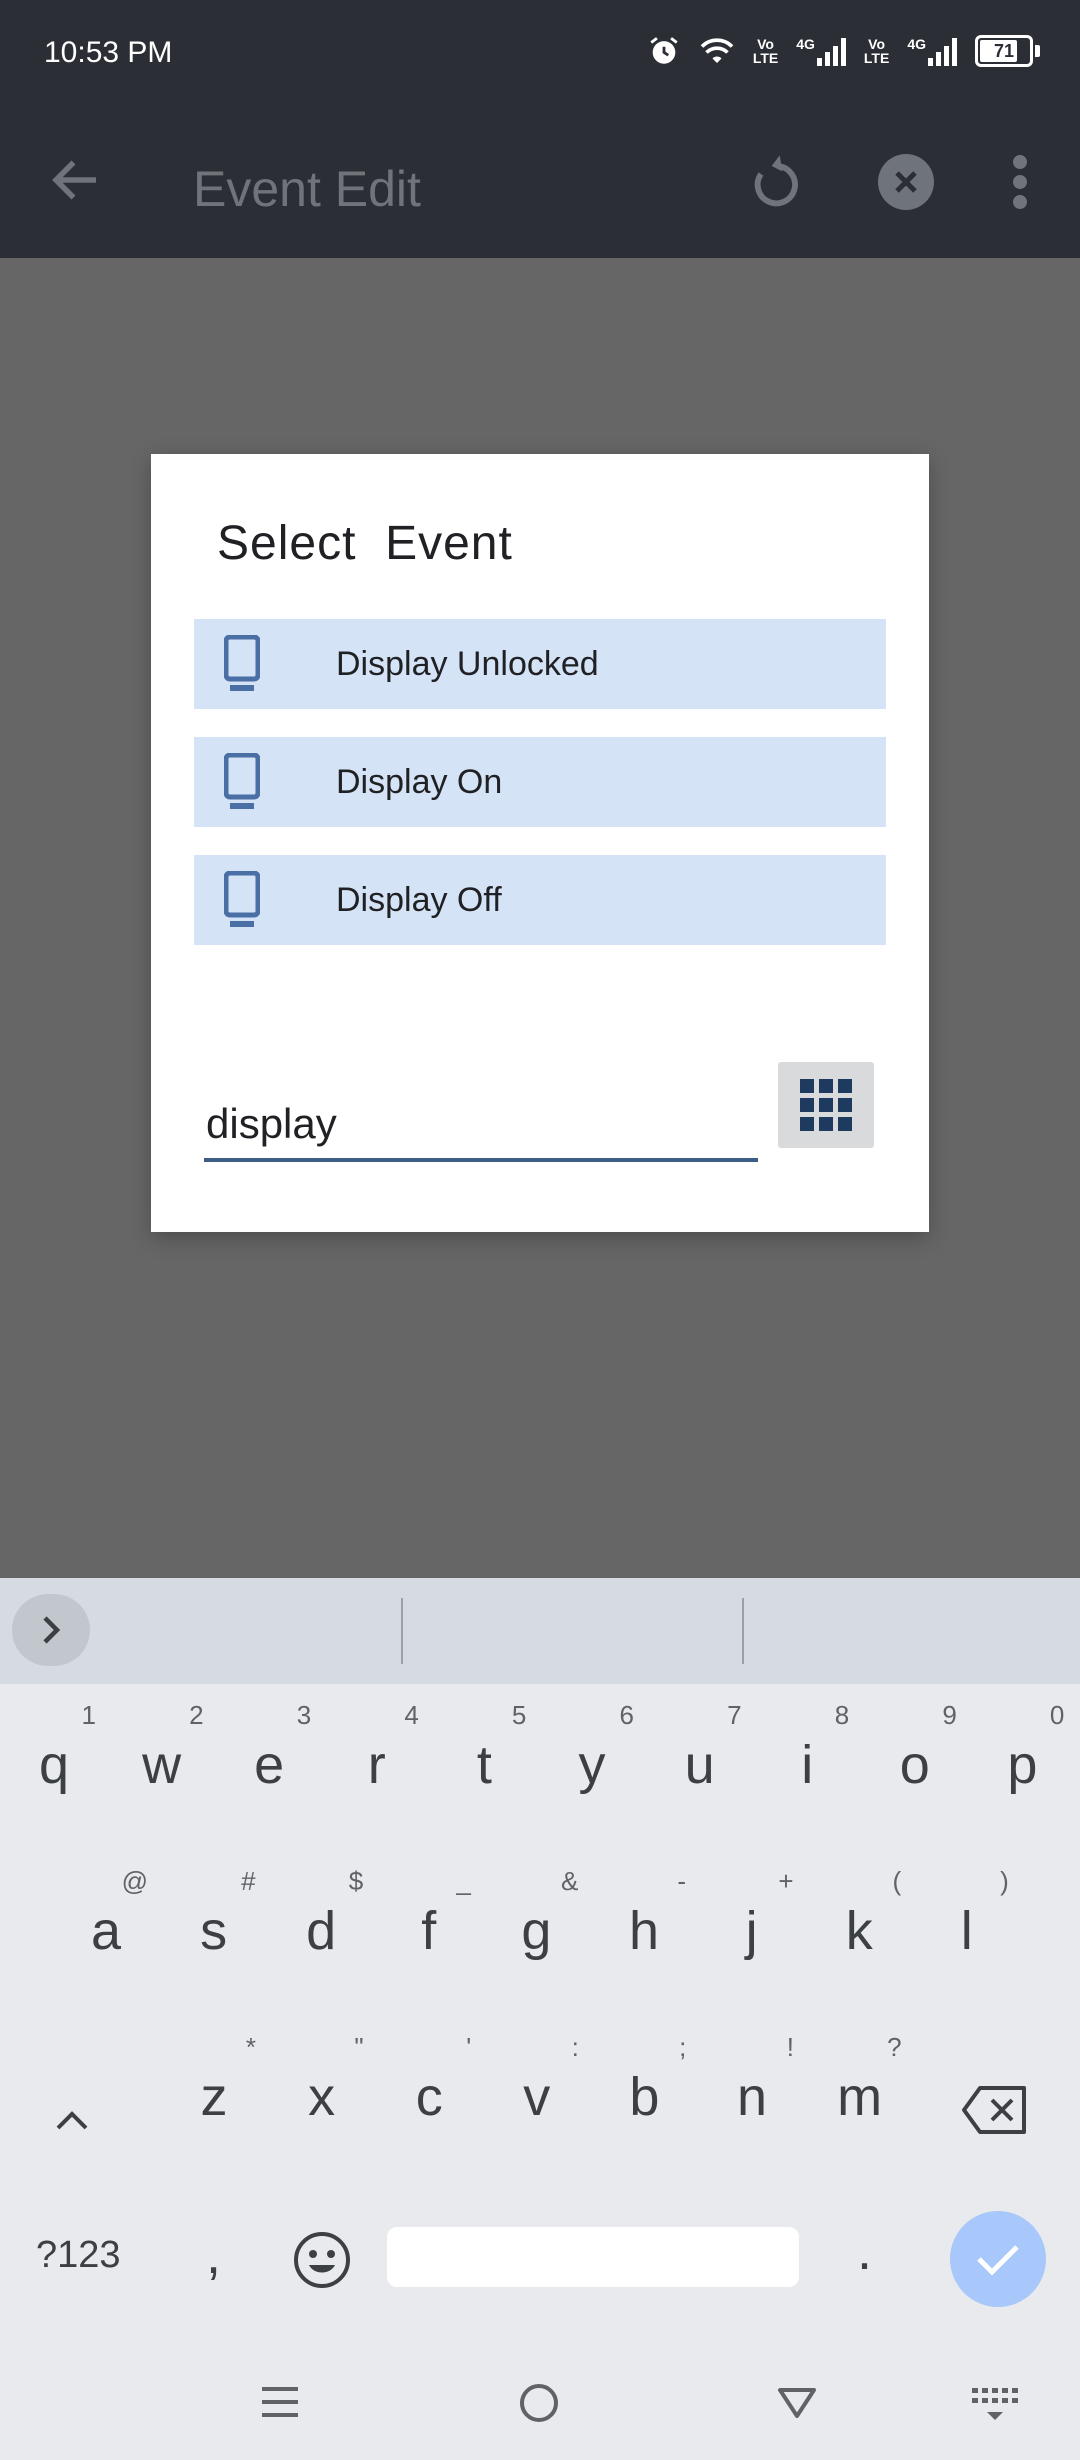  Describe the element at coordinates (213, 2255) in the screenshot. I see `comma-key: ,` at that location.